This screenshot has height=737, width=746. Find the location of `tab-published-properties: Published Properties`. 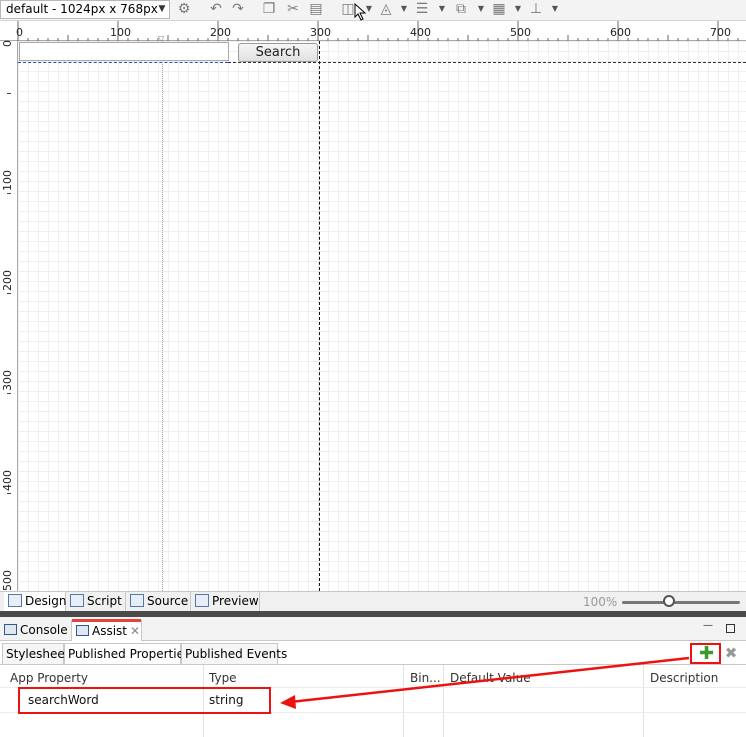

tab-published-properties: Published Properties is located at coordinates (127, 653).